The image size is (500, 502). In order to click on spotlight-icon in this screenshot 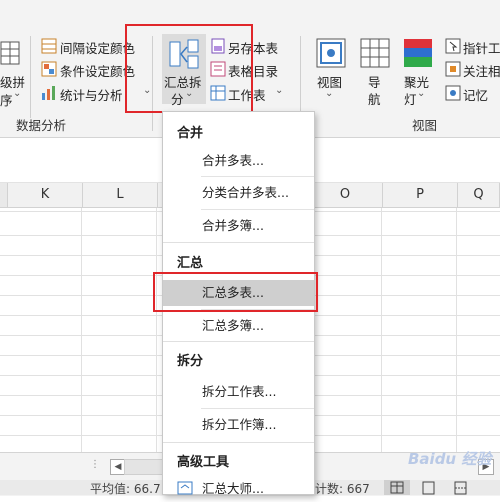, I will do `click(418, 53)`.